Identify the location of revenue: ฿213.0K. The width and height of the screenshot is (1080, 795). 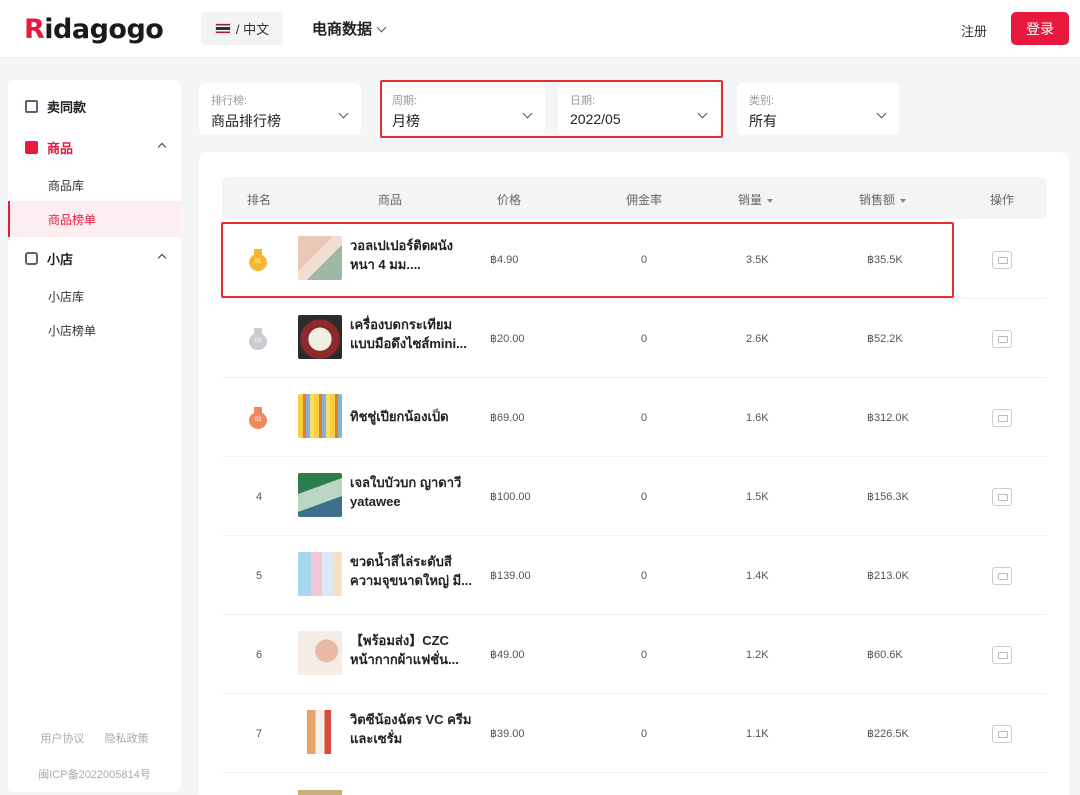
(888, 576).